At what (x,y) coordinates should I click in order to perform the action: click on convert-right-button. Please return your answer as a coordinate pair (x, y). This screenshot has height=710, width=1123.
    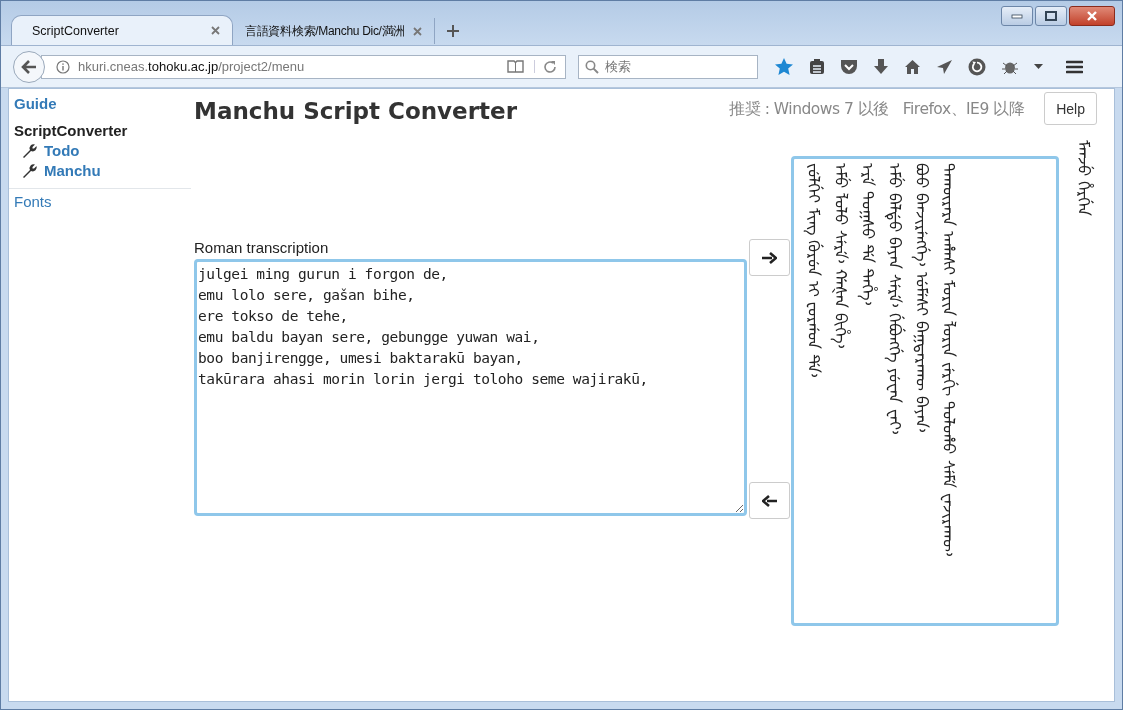
    Looking at the image, I should click on (769, 257).